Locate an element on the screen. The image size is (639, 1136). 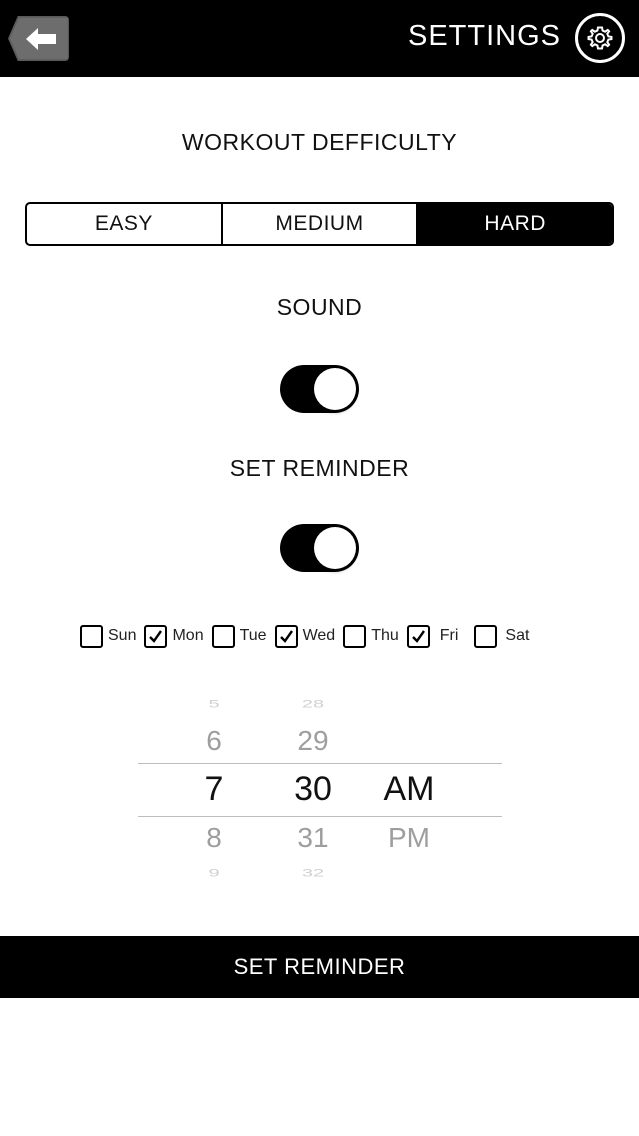
day-mon: Mon is located at coordinates (174, 636).